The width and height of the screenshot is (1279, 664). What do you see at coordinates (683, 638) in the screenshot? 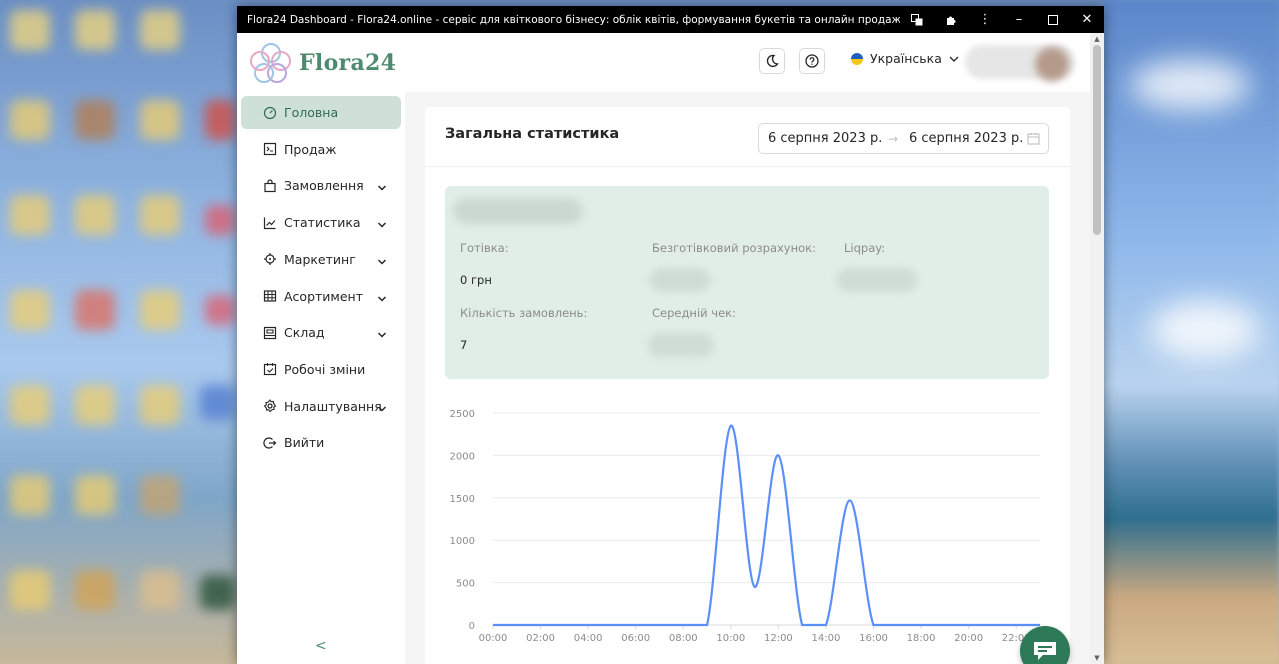
I see `x-tick-label: 08:00` at bounding box center [683, 638].